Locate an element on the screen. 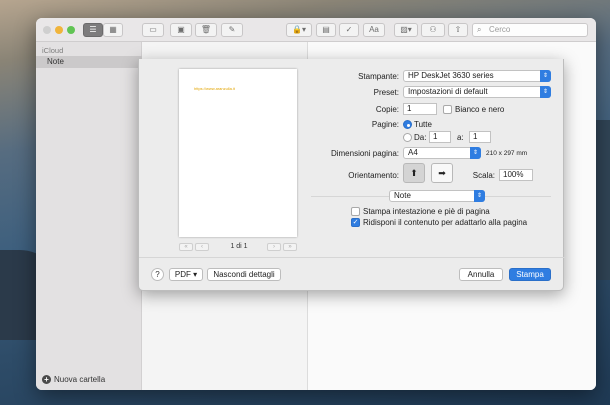 The width and height of the screenshot is (610, 405). grid-icon: ▦ is located at coordinates (113, 29).